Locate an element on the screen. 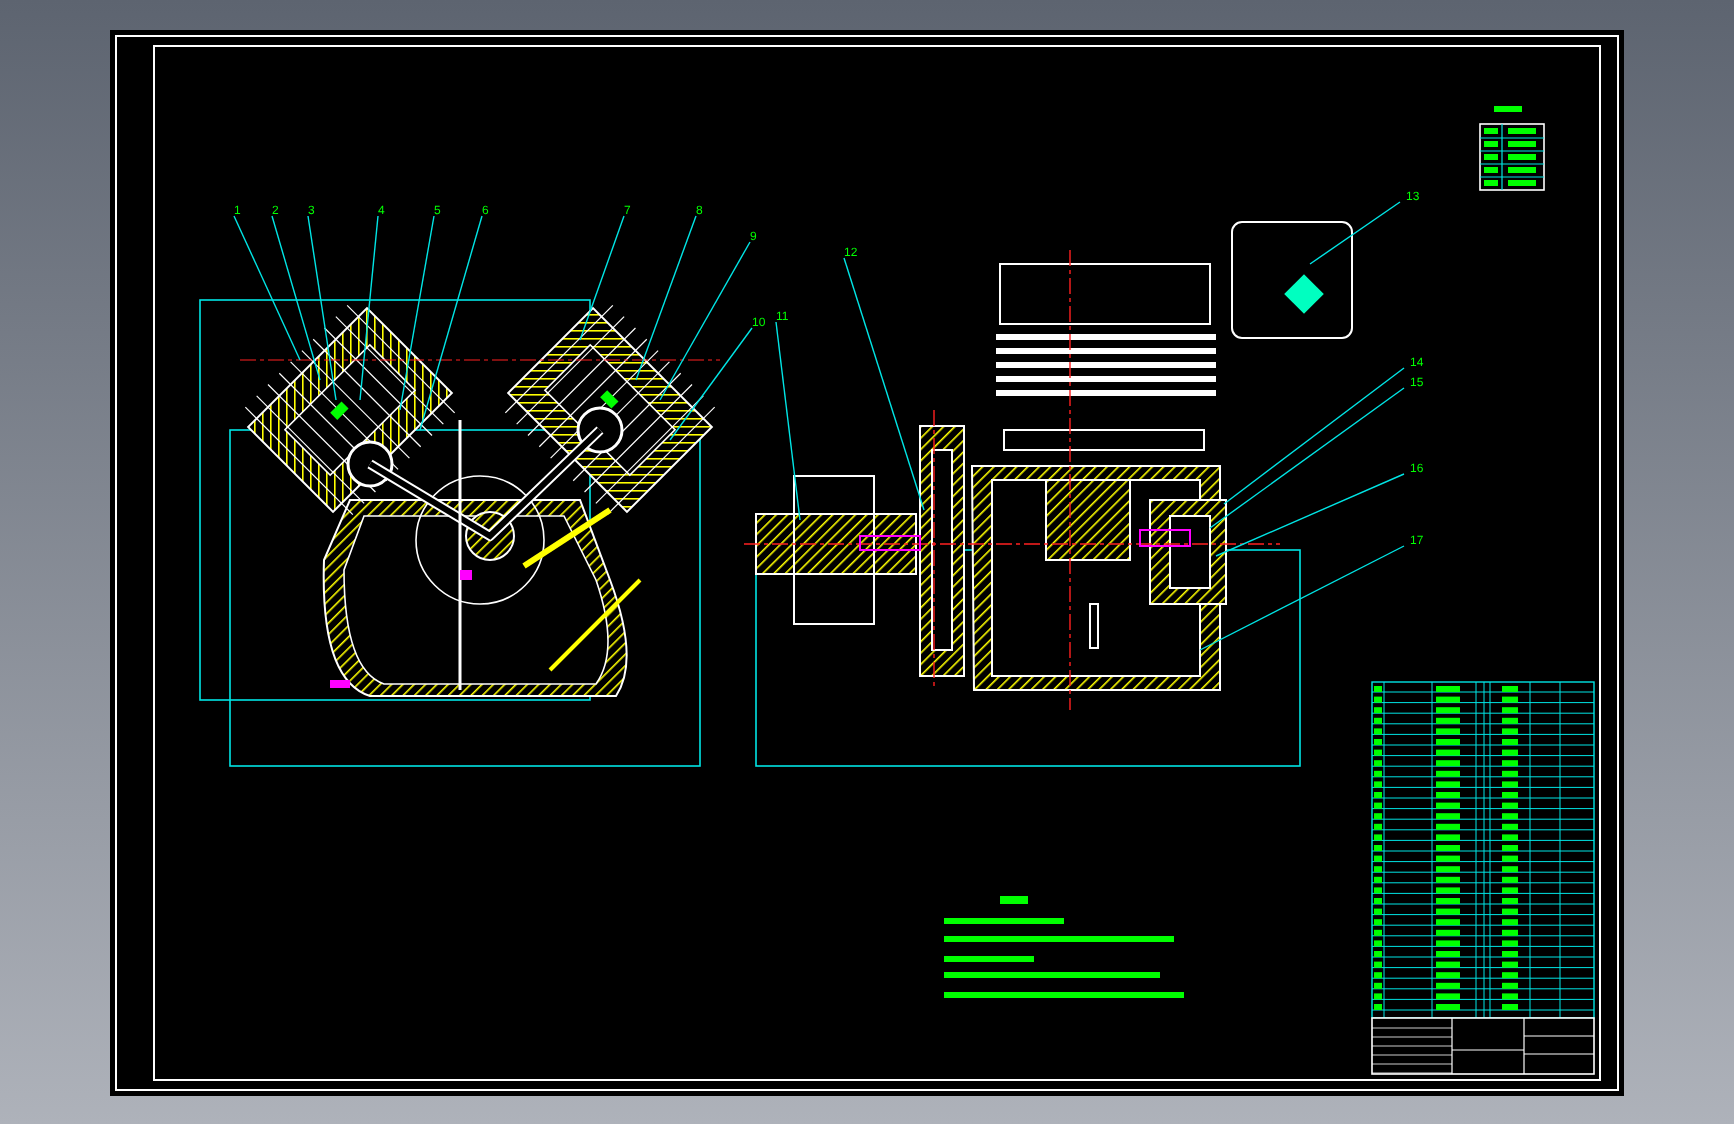 The width and height of the screenshot is (1734, 1124). small-table-drawing is located at coordinates (1512, 148).